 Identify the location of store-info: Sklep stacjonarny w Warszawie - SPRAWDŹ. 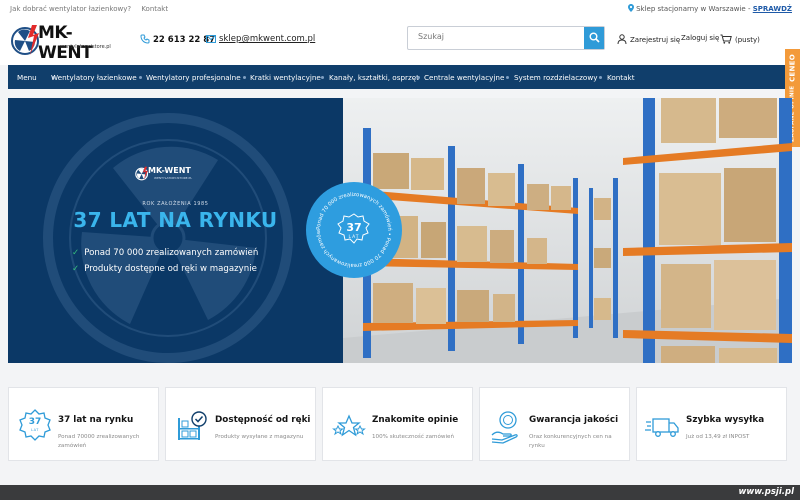
(710, 8).